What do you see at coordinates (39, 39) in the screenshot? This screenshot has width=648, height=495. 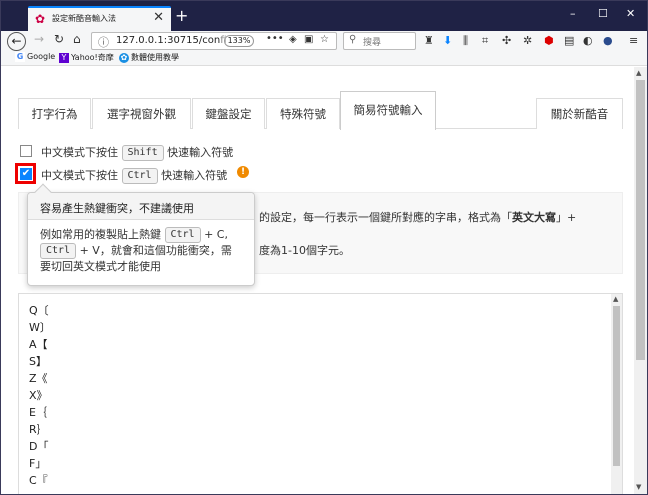 I see `forward-arrow-icon: →` at bounding box center [39, 39].